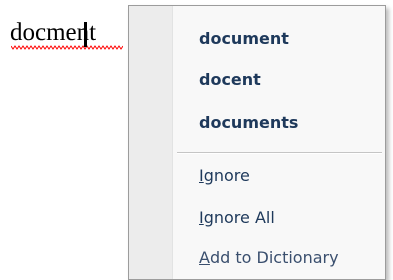  What do you see at coordinates (274, 257) in the screenshot?
I see `menu-item-label: dd to Dictionary` at bounding box center [274, 257].